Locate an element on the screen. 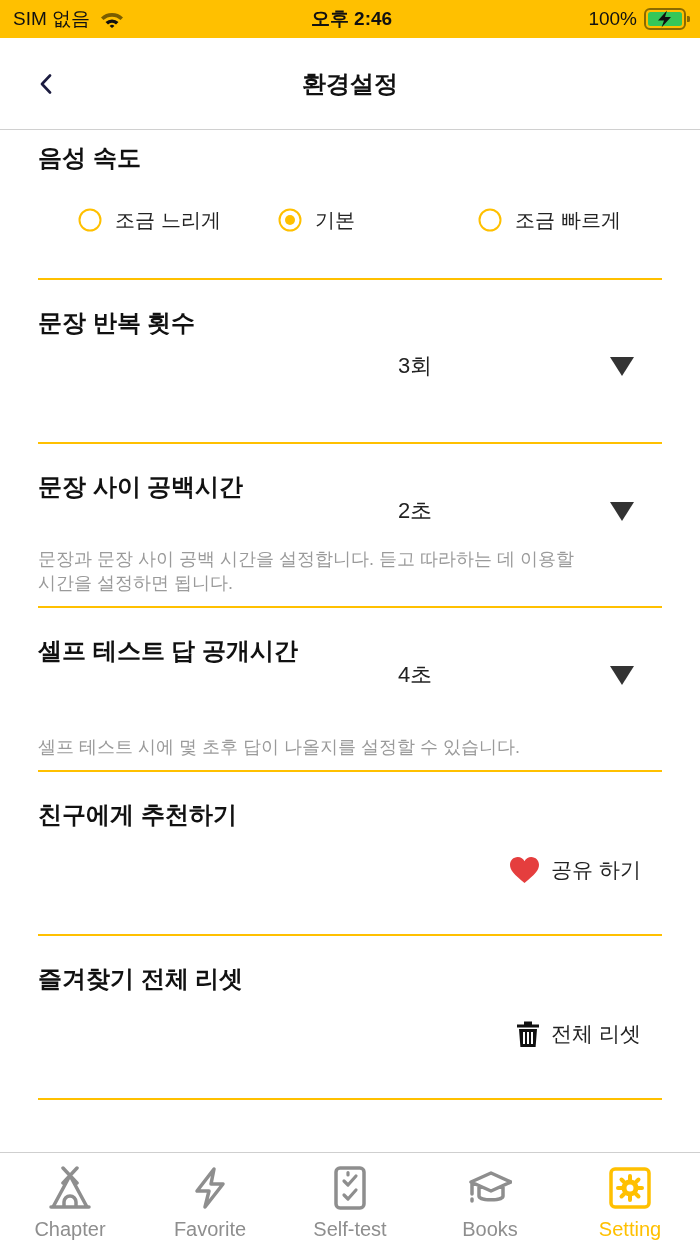 Image resolution: width=700 pixels, height=1244 pixels. radio-option: 조금 느리게 is located at coordinates (149, 220).